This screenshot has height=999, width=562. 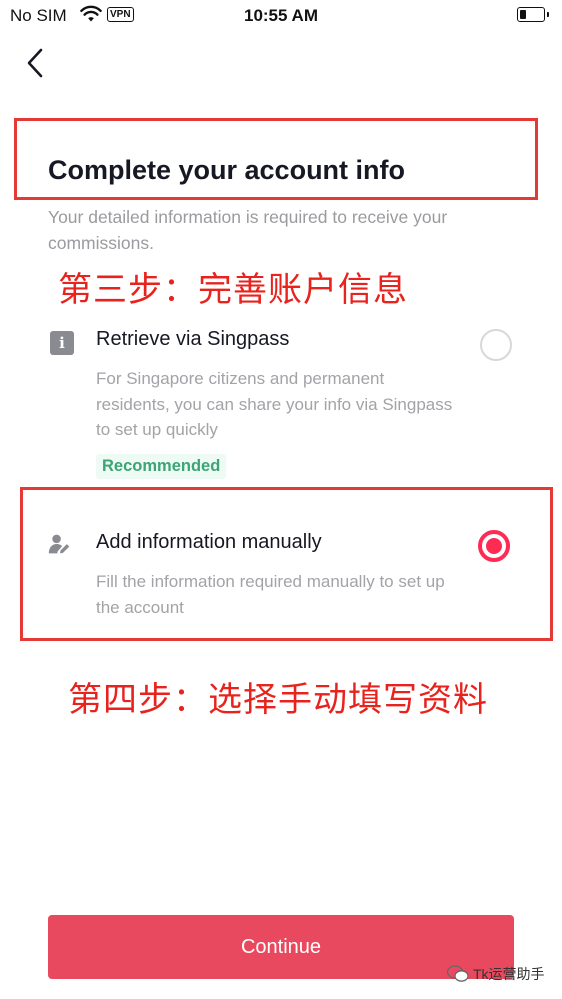 I want to click on watermark-text: Tk运营助手, so click(x=509, y=974).